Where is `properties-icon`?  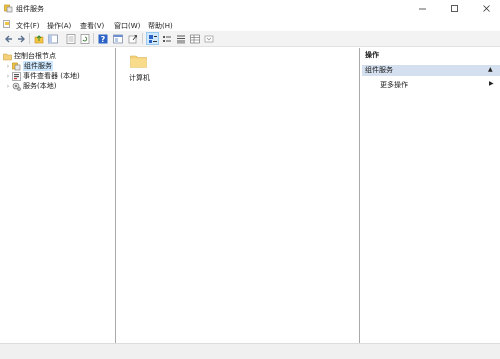
properties-icon is located at coordinates (70, 38).